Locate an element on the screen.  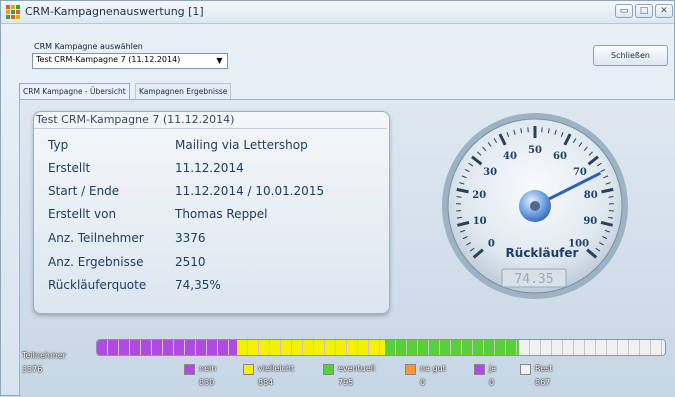
legend-value: 884 is located at coordinates (265, 382).